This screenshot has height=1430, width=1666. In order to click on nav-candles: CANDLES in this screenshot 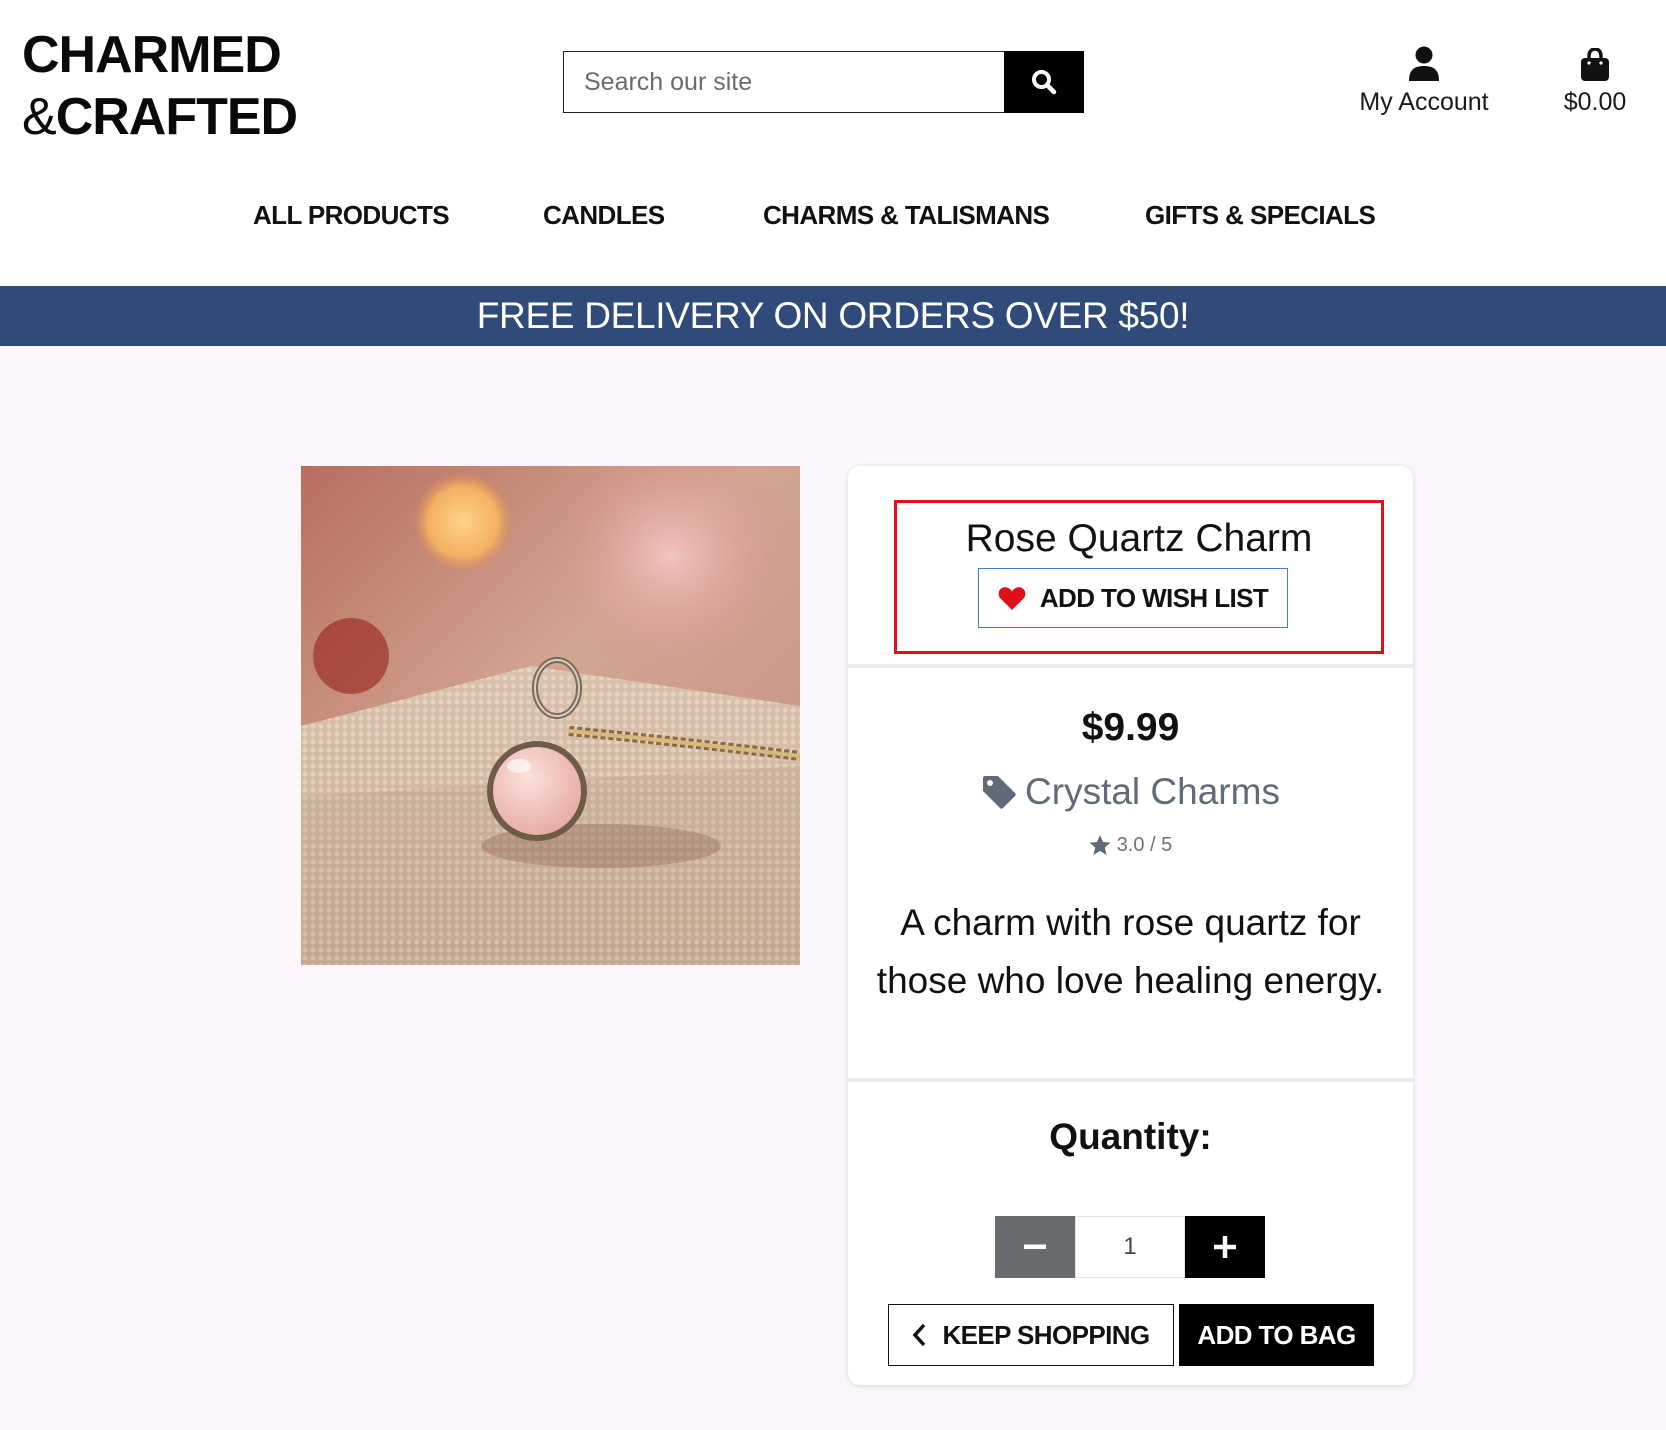, I will do `click(604, 215)`.